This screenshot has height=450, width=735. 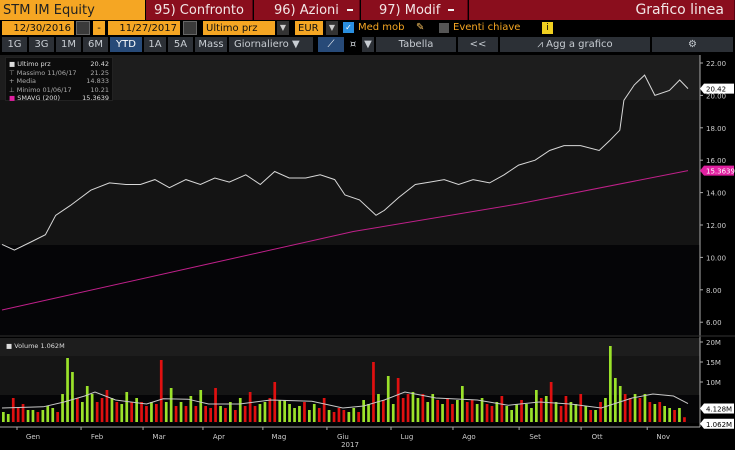 What do you see at coordinates (714, 323) in the screenshot?
I see `y-tick-label: 6.00` at bounding box center [714, 323].